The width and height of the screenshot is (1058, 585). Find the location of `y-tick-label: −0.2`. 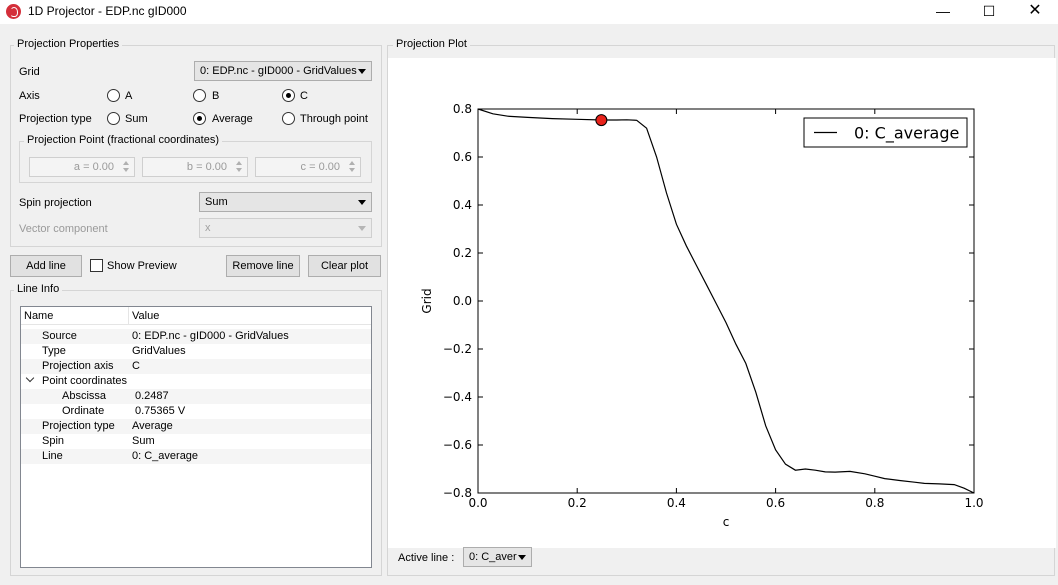

y-tick-label: −0.2 is located at coordinates (457, 349).